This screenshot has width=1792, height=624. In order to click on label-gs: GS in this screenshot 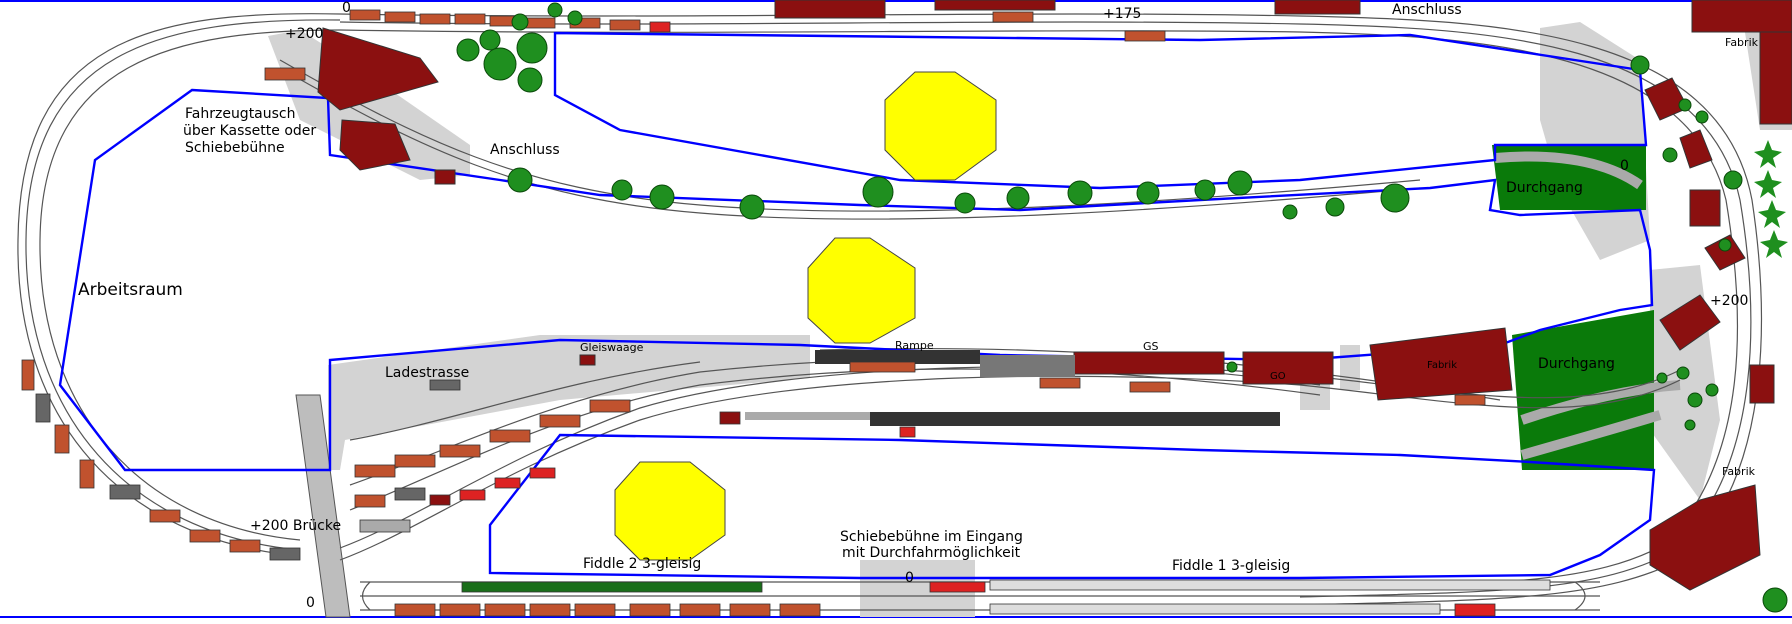, I will do `click(1151, 346)`.